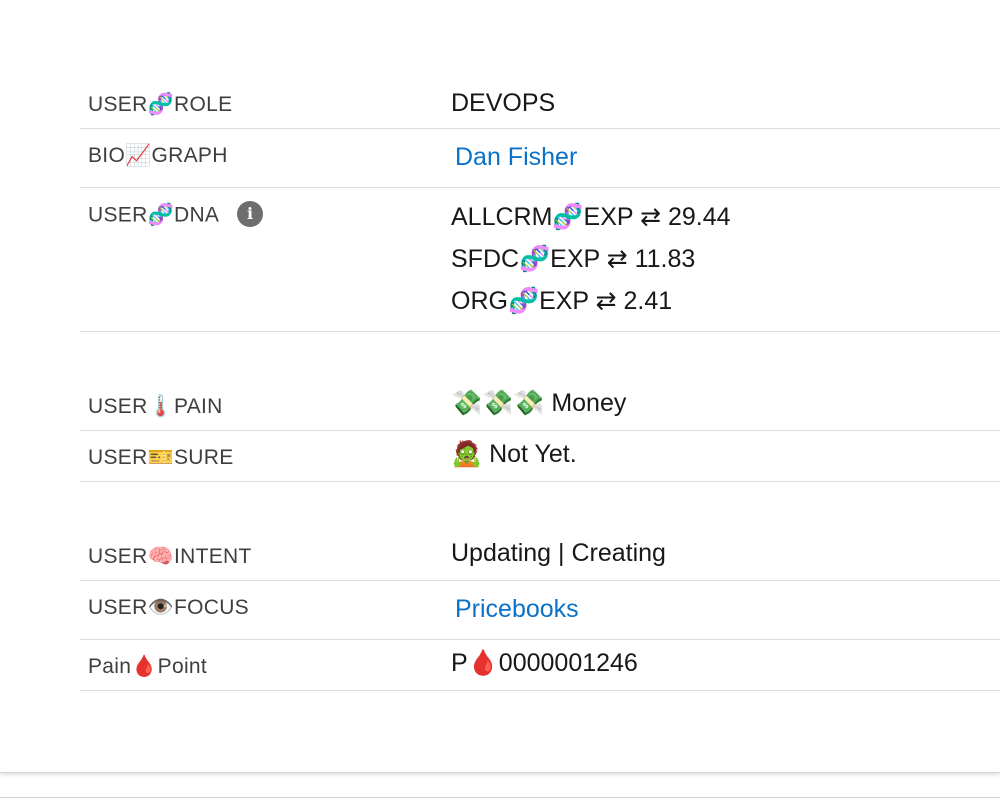 This screenshot has height=800, width=1000. I want to click on field-row-pain-point: Pain🩸Point P🩸0000001246, so click(540, 665).